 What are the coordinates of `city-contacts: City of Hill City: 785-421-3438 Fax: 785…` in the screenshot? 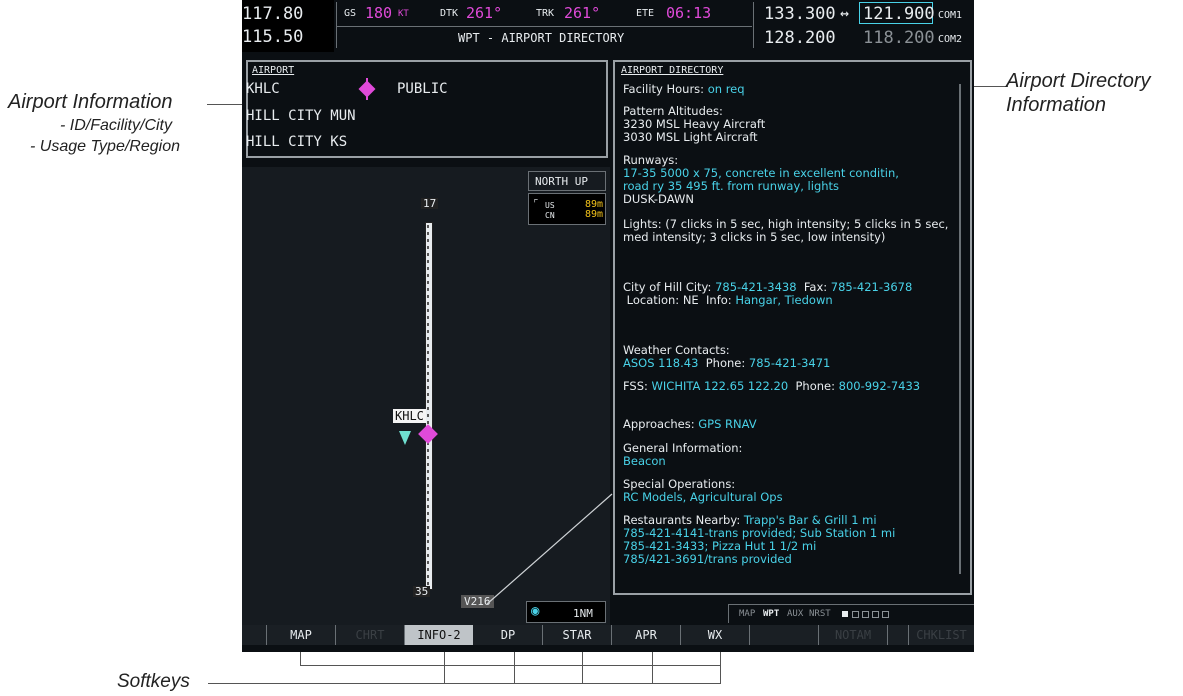 It's located at (768, 293).